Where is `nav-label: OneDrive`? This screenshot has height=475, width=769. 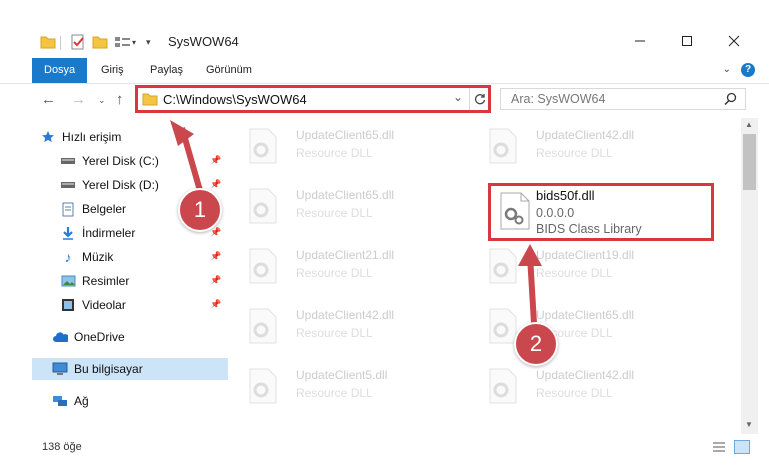
nav-label: OneDrive is located at coordinates (99, 337).